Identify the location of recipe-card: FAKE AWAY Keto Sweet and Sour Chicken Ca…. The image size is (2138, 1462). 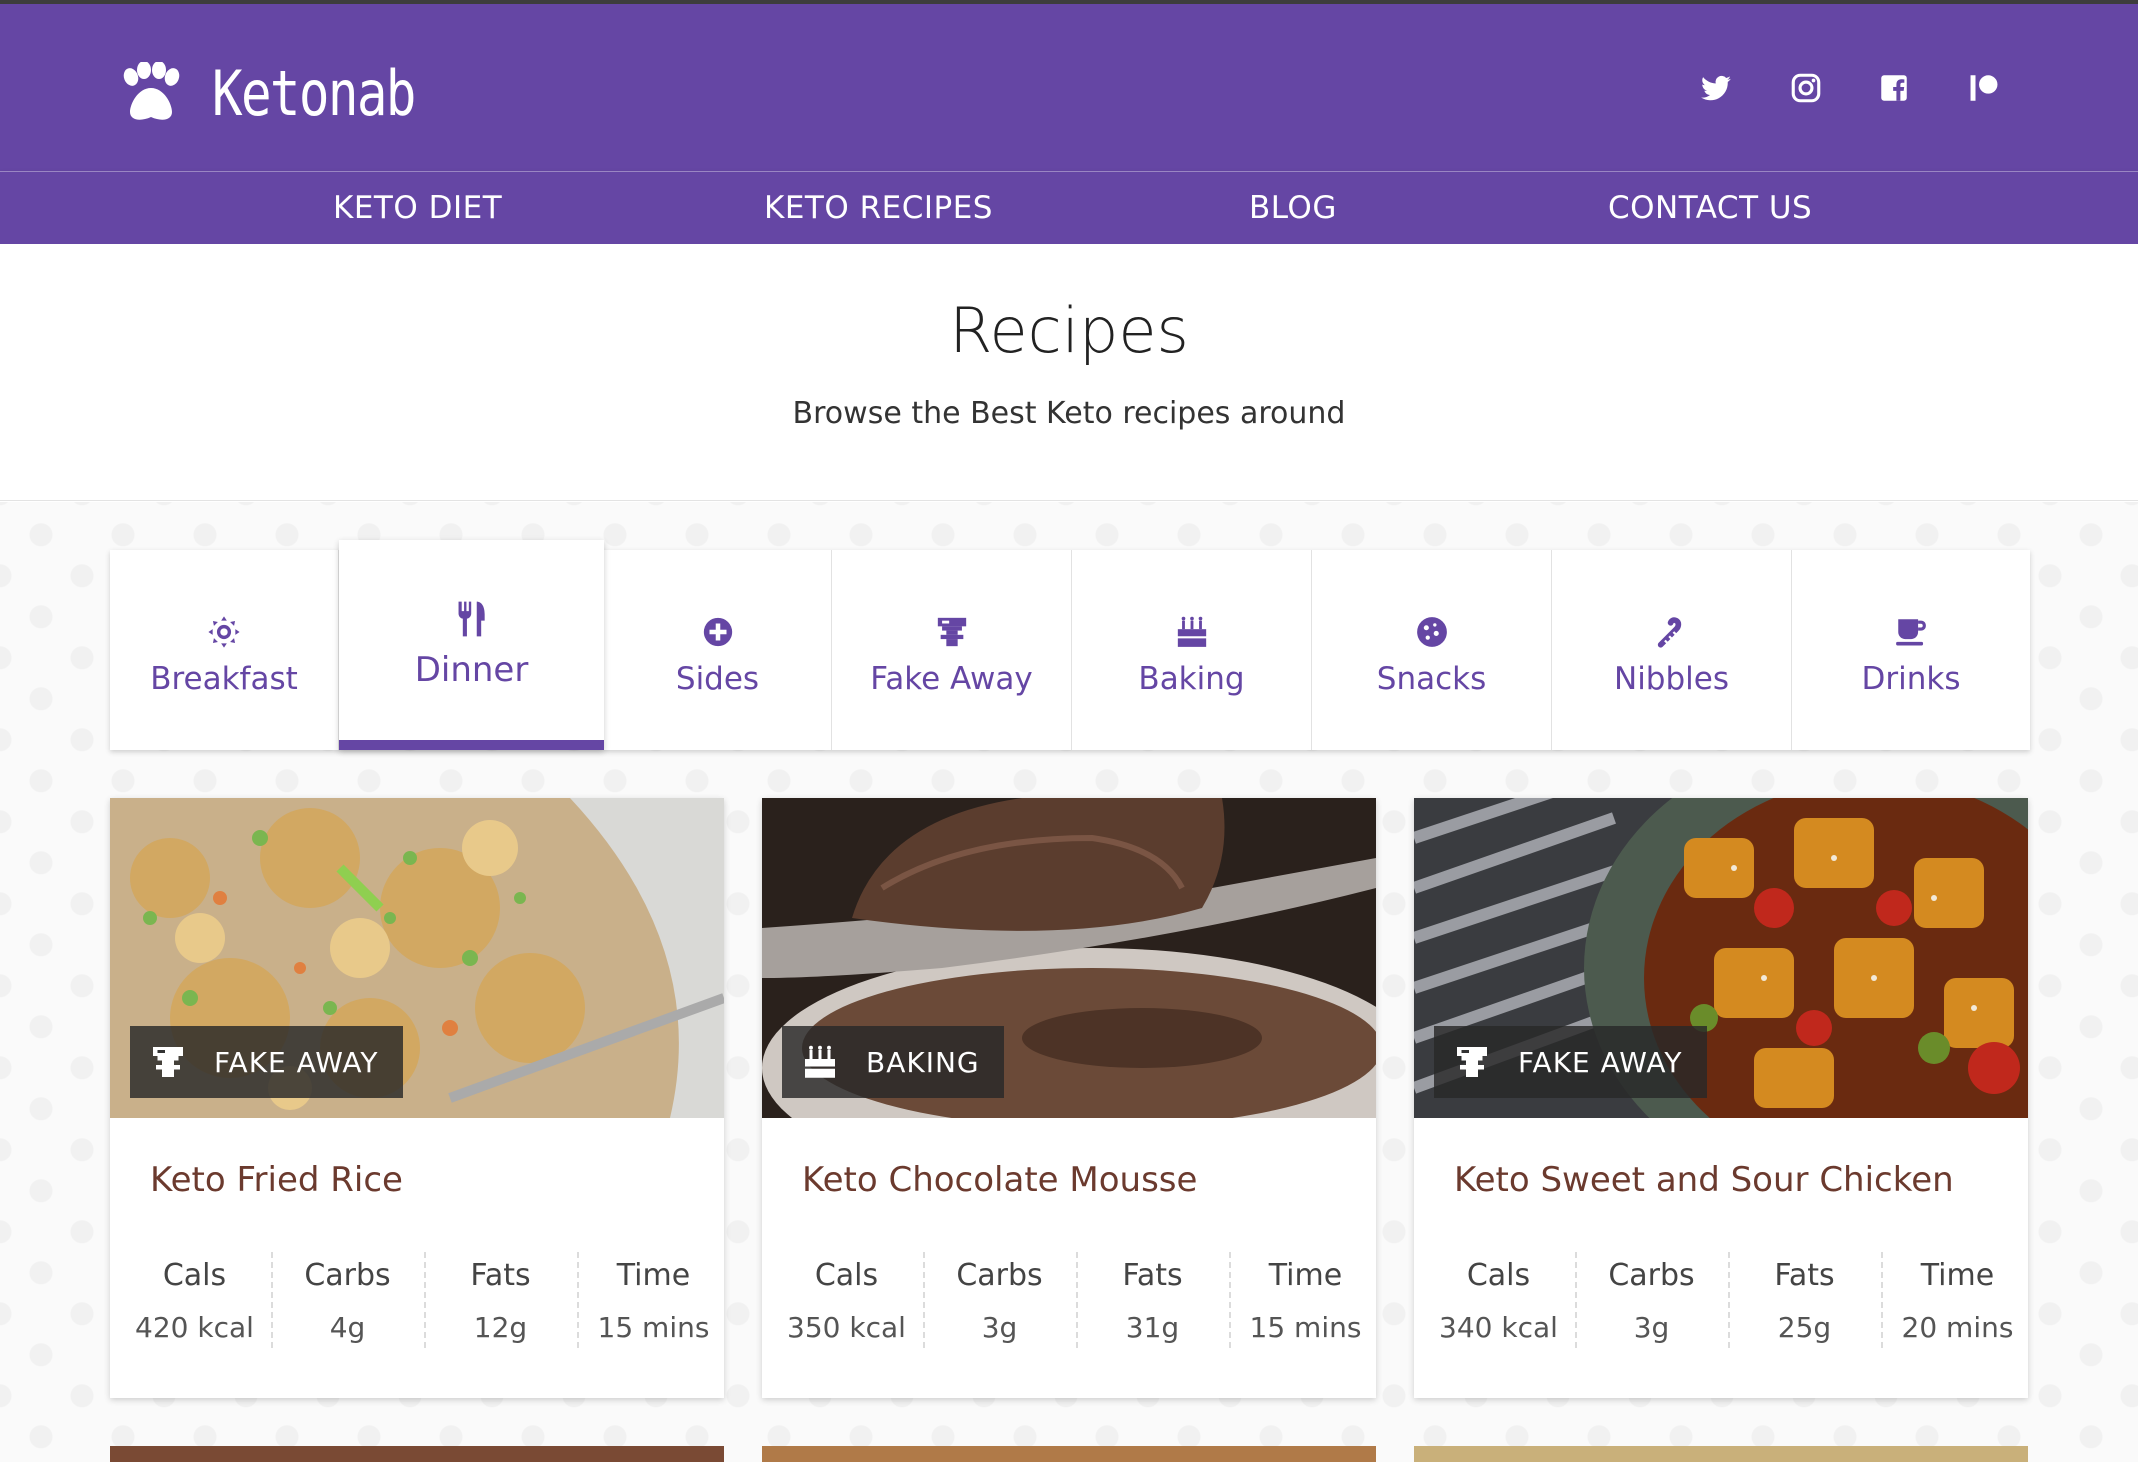
(1721, 1098).